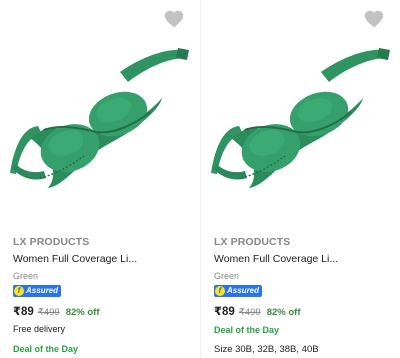 Image resolution: width=400 pixels, height=358 pixels. I want to click on delivery-info: Free delivery, so click(39, 329).